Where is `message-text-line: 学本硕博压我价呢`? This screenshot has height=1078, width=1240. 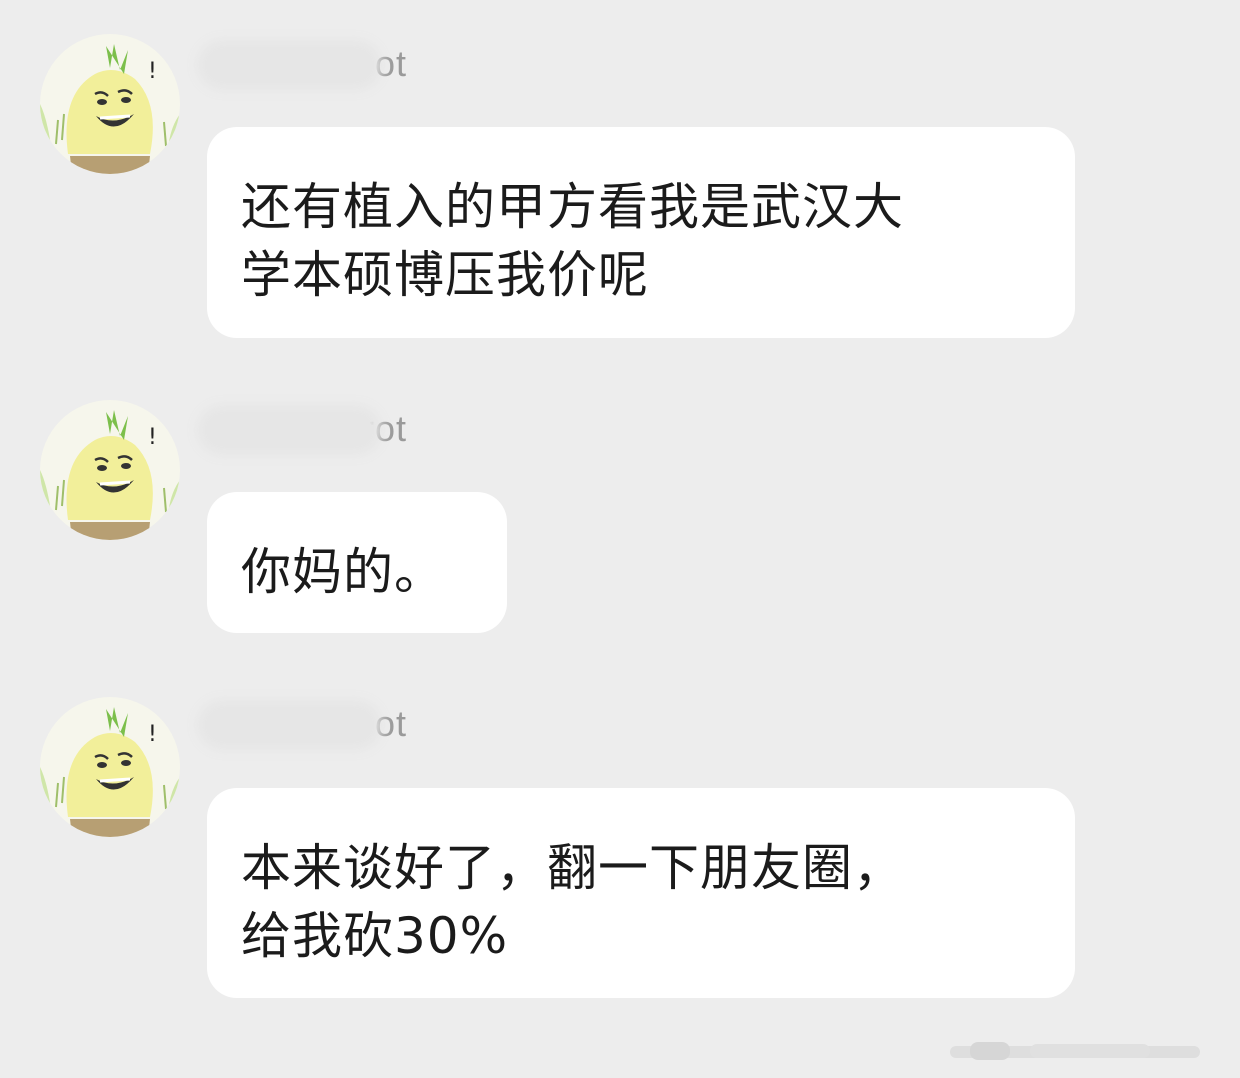
message-text-line: 学本硕博压我价呢 is located at coordinates (445, 275).